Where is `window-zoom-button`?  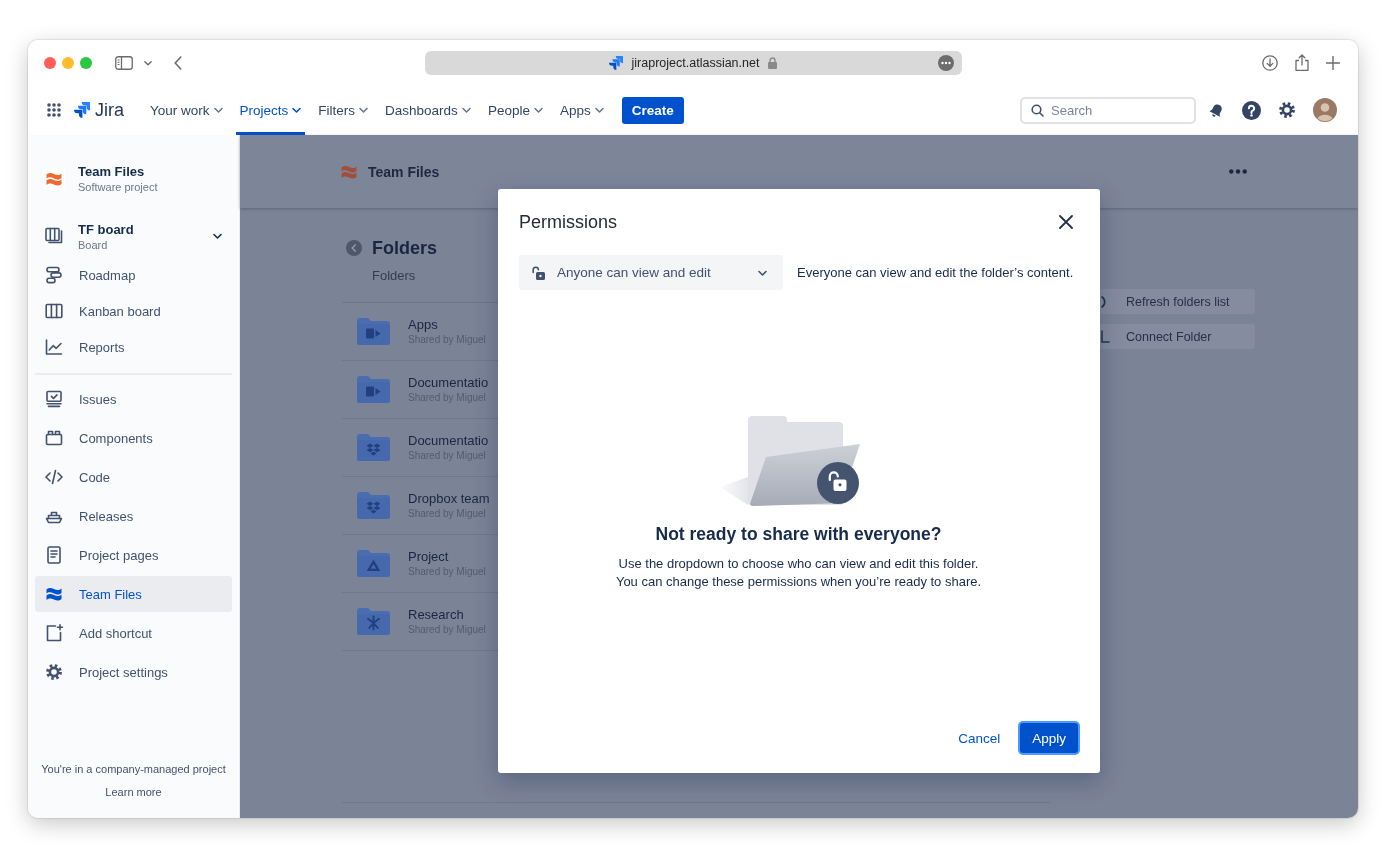 window-zoom-button is located at coordinates (86, 62).